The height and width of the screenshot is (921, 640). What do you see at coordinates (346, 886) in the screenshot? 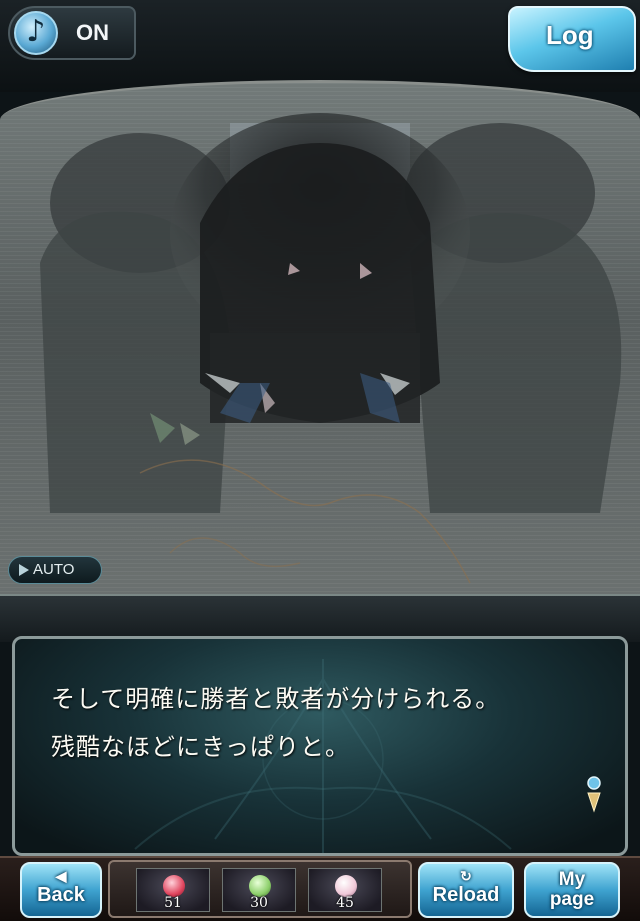
I see `berry-icon` at bounding box center [346, 886].